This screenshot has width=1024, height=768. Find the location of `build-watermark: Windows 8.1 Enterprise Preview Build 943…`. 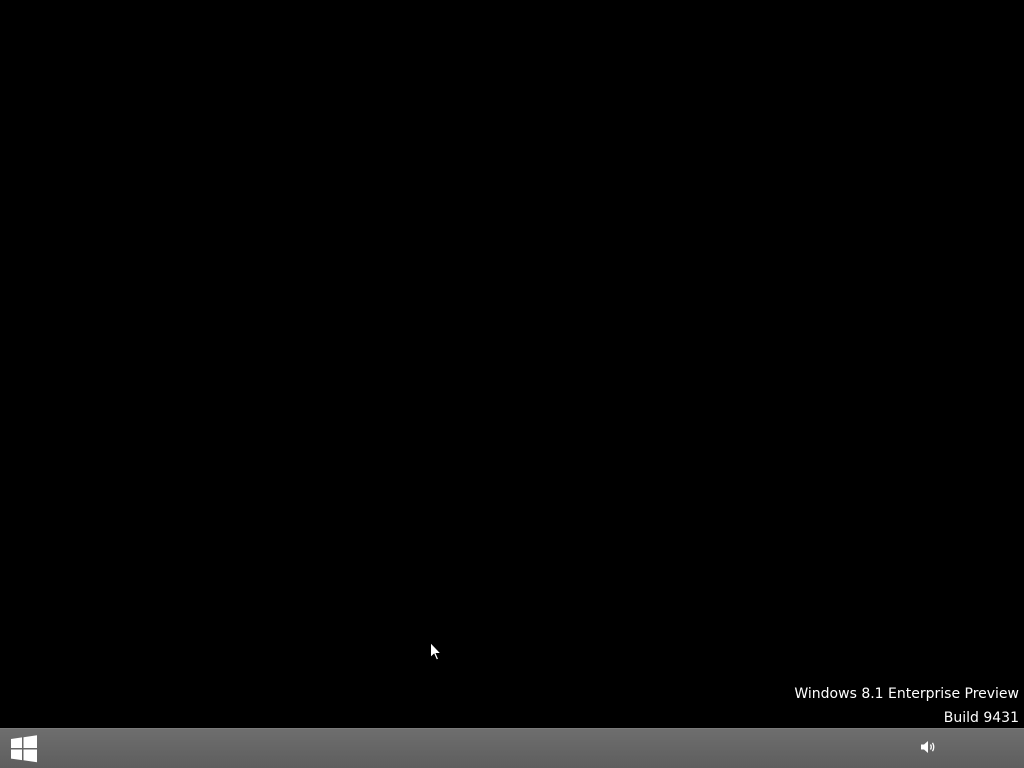

build-watermark: Windows 8.1 Enterprise Preview Build 943… is located at coordinates (906, 706).